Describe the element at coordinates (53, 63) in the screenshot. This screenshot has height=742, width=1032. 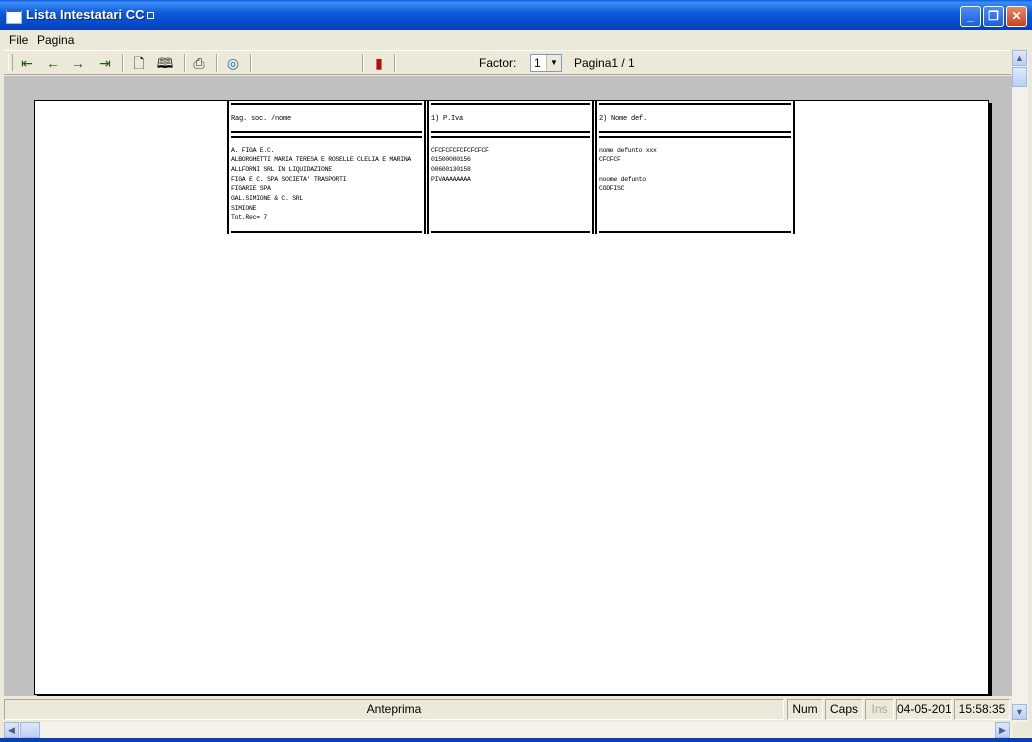
I see `prev-page-icon: ←` at that location.